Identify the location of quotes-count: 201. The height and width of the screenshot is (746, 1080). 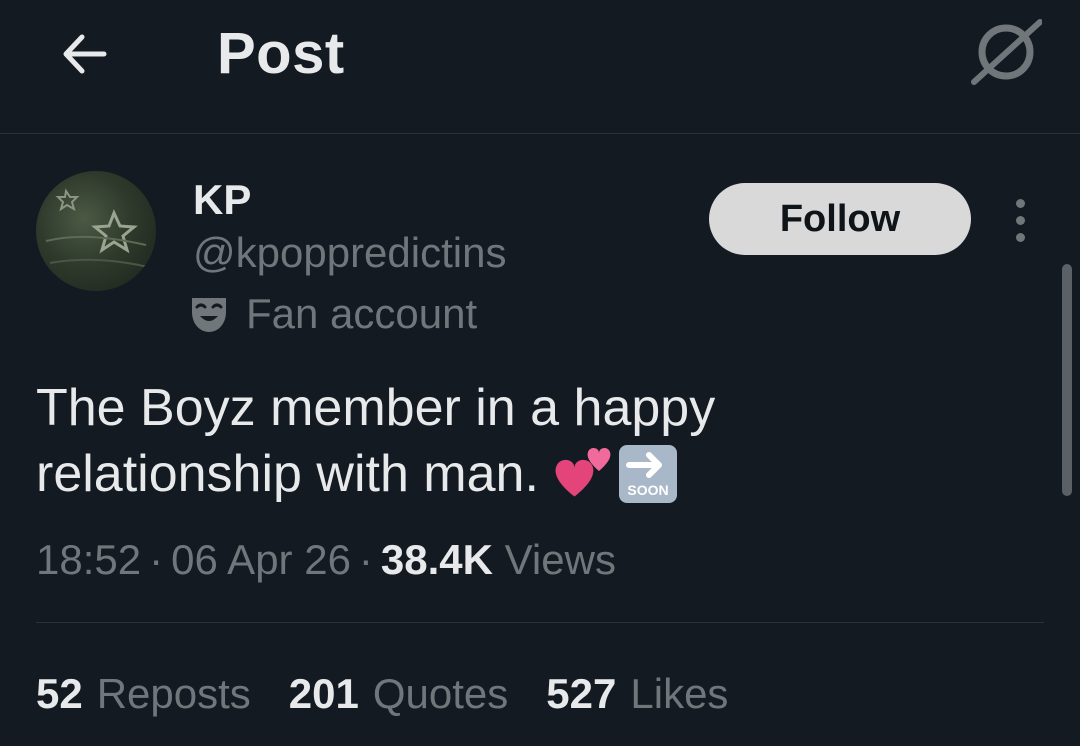
(323, 693).